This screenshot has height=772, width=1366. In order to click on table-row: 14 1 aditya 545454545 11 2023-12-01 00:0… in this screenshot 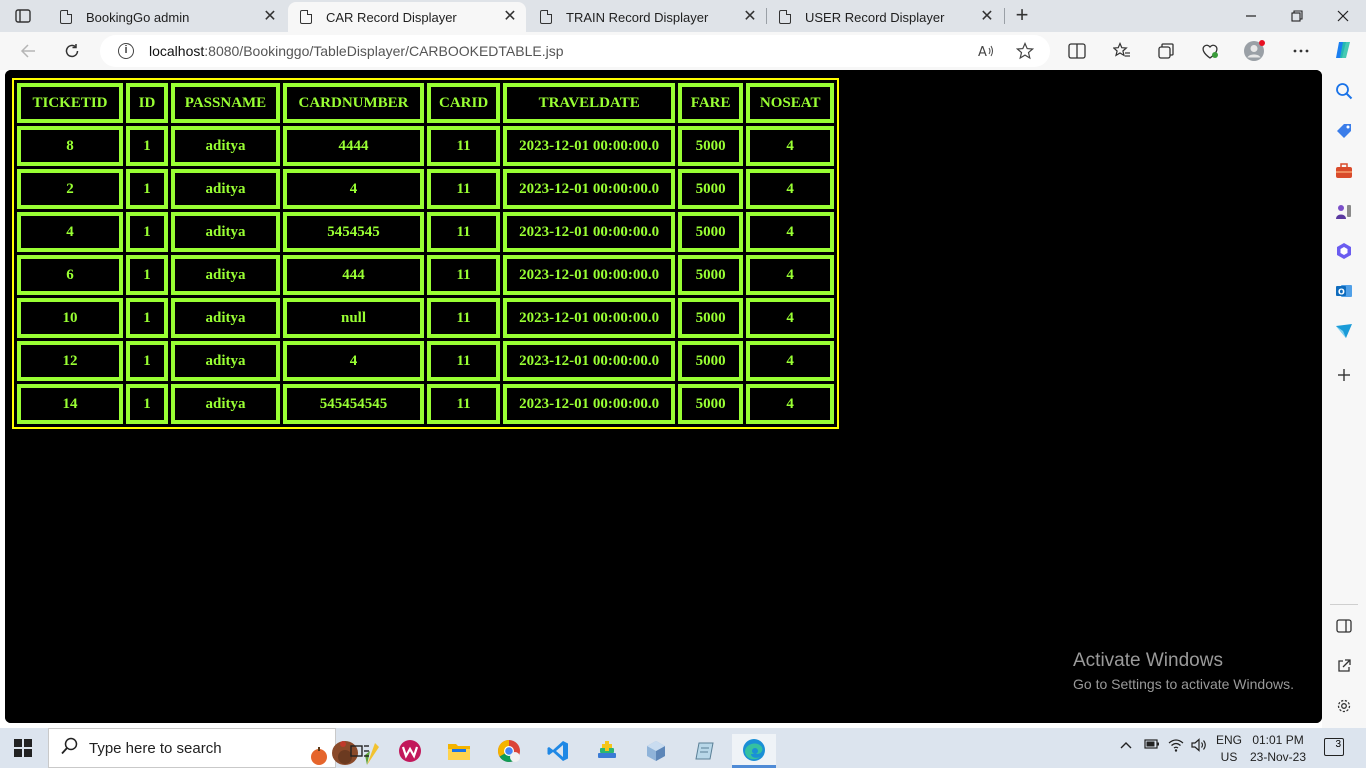, I will do `click(426, 404)`.